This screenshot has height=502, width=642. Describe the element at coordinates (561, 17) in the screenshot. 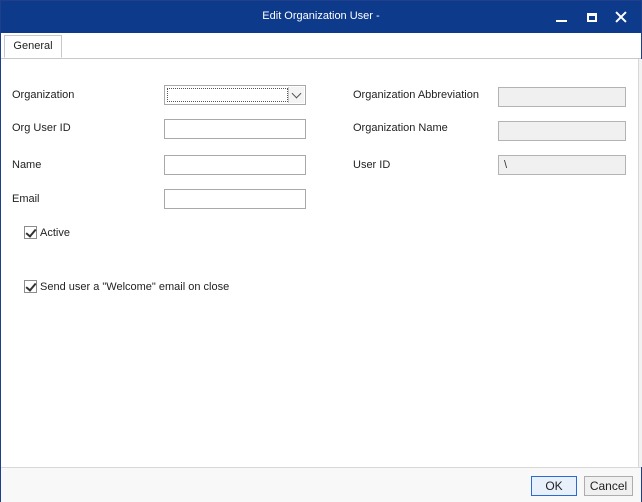

I see `minimize-button` at that location.